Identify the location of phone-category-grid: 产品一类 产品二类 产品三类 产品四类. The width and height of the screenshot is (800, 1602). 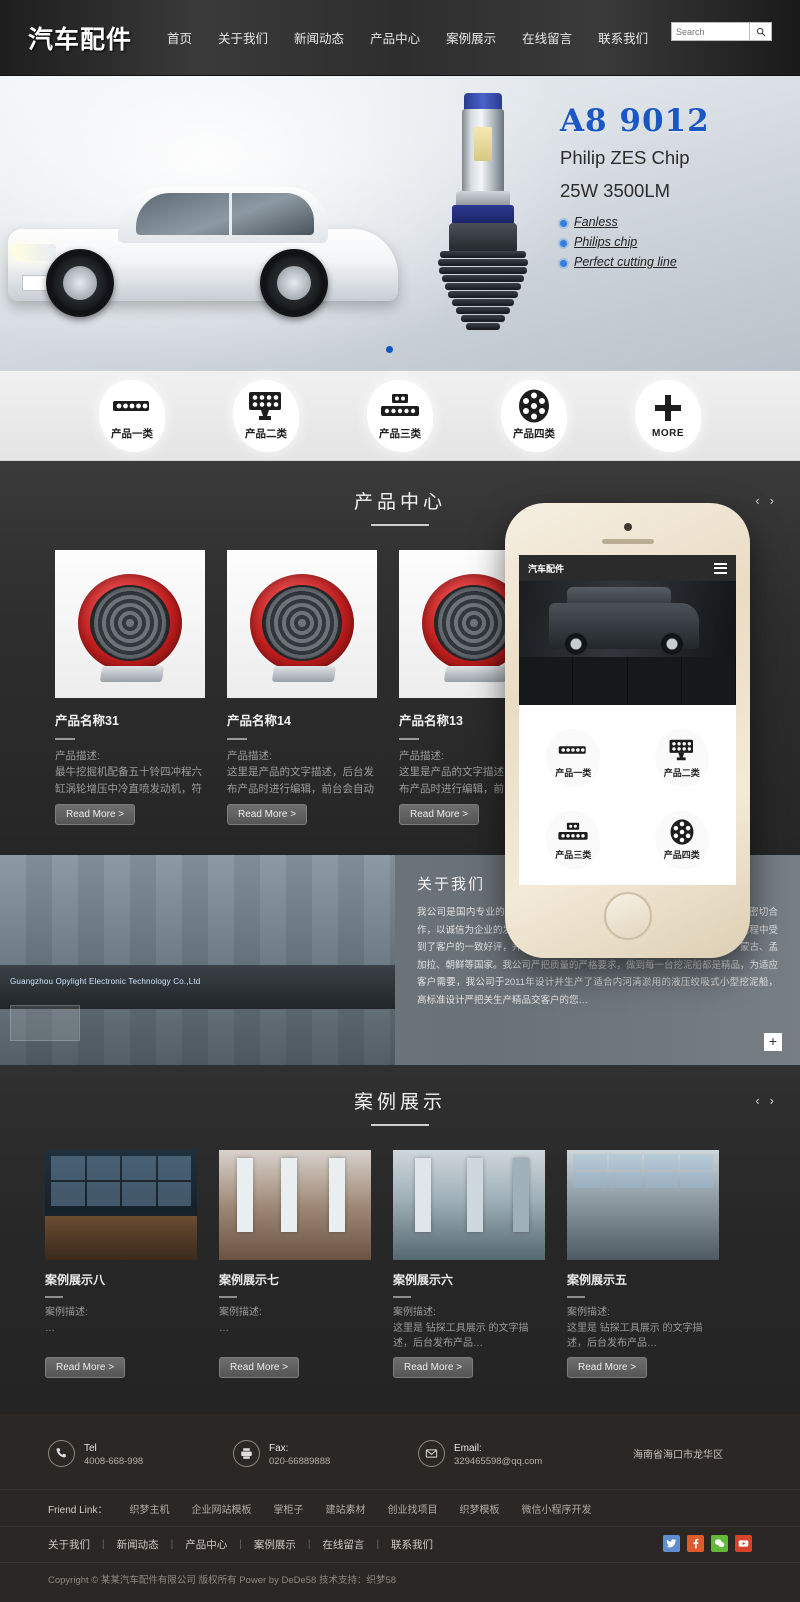
(627, 793).